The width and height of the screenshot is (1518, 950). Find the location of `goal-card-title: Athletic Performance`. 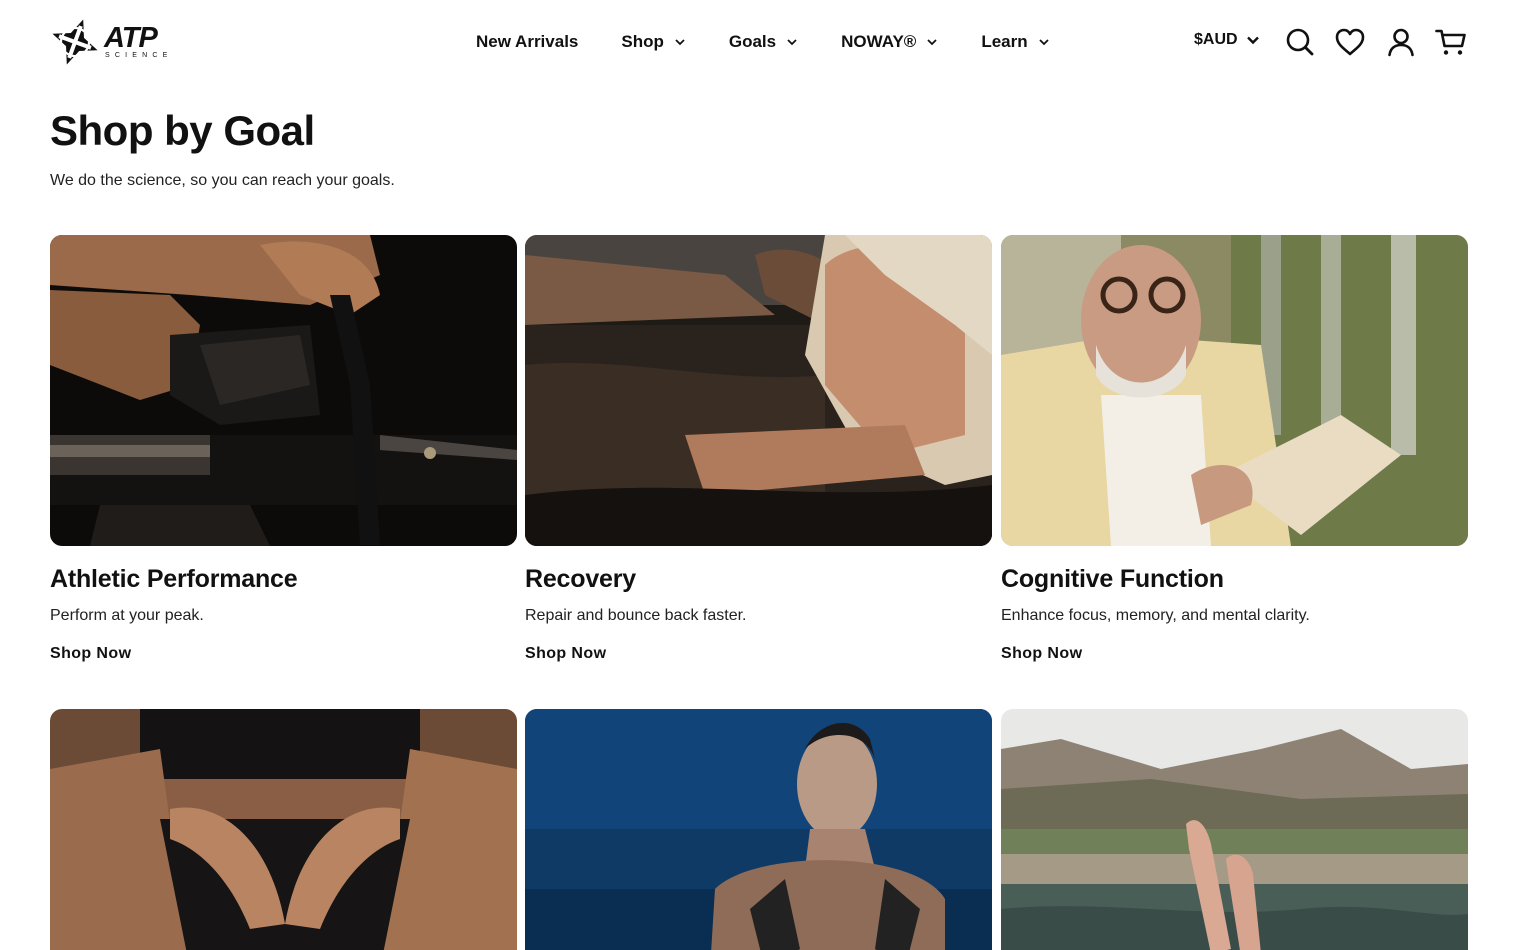

goal-card-title: Athletic Performance is located at coordinates (174, 579).